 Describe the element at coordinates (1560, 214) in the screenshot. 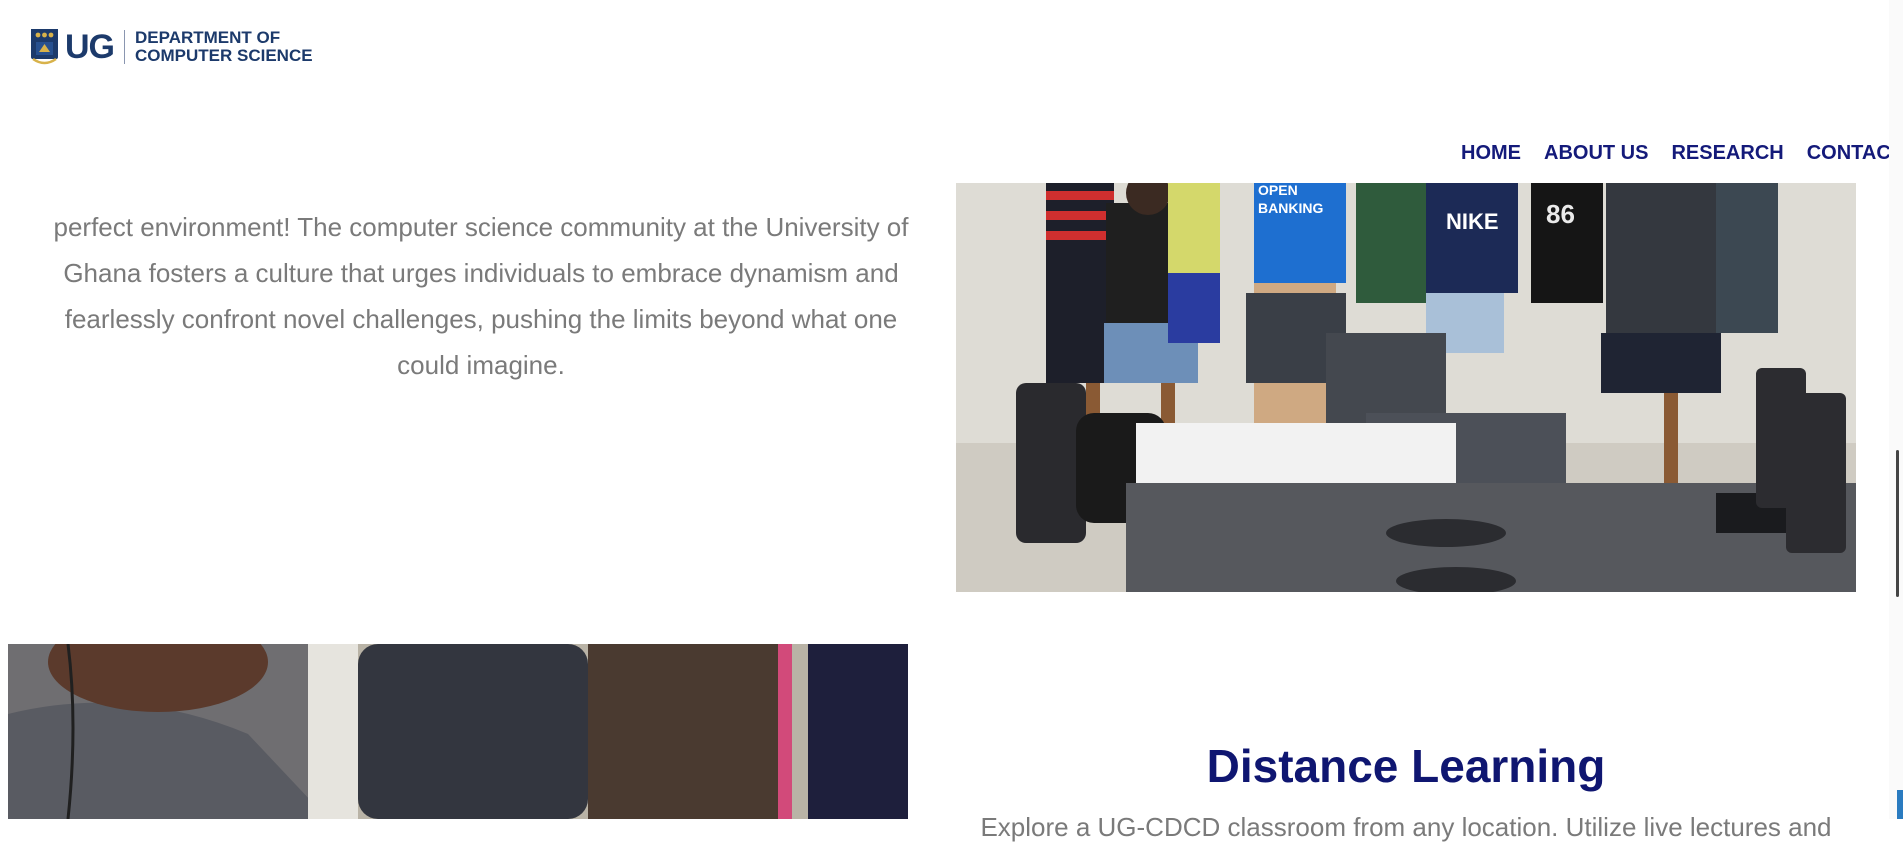

I see `svg-text: 86` at that location.